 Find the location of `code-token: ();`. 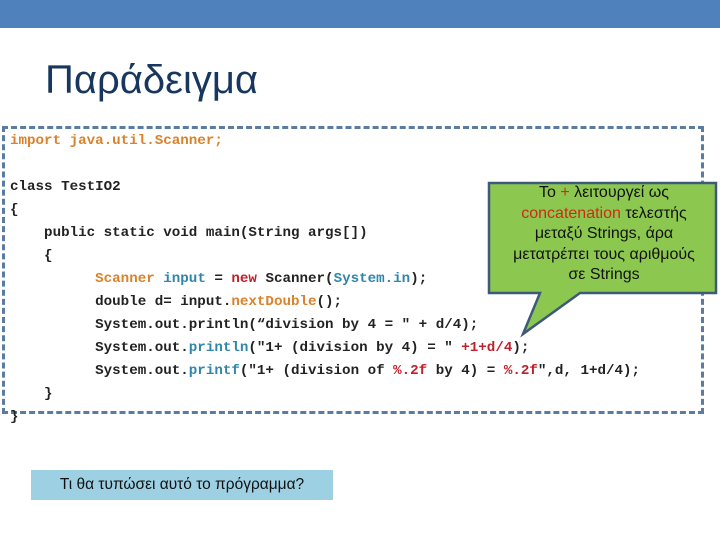

code-token: (); is located at coordinates (329, 302).